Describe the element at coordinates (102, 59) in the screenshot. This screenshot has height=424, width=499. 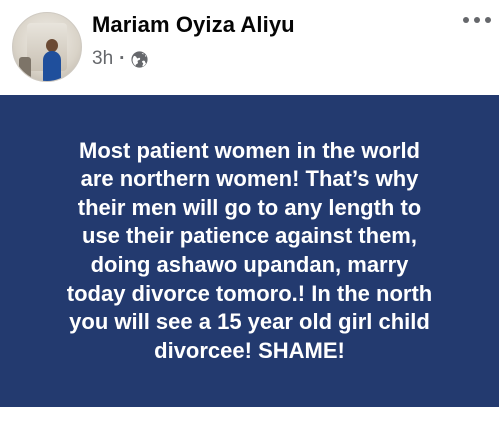
I see `post-timestamp: 3h` at that location.